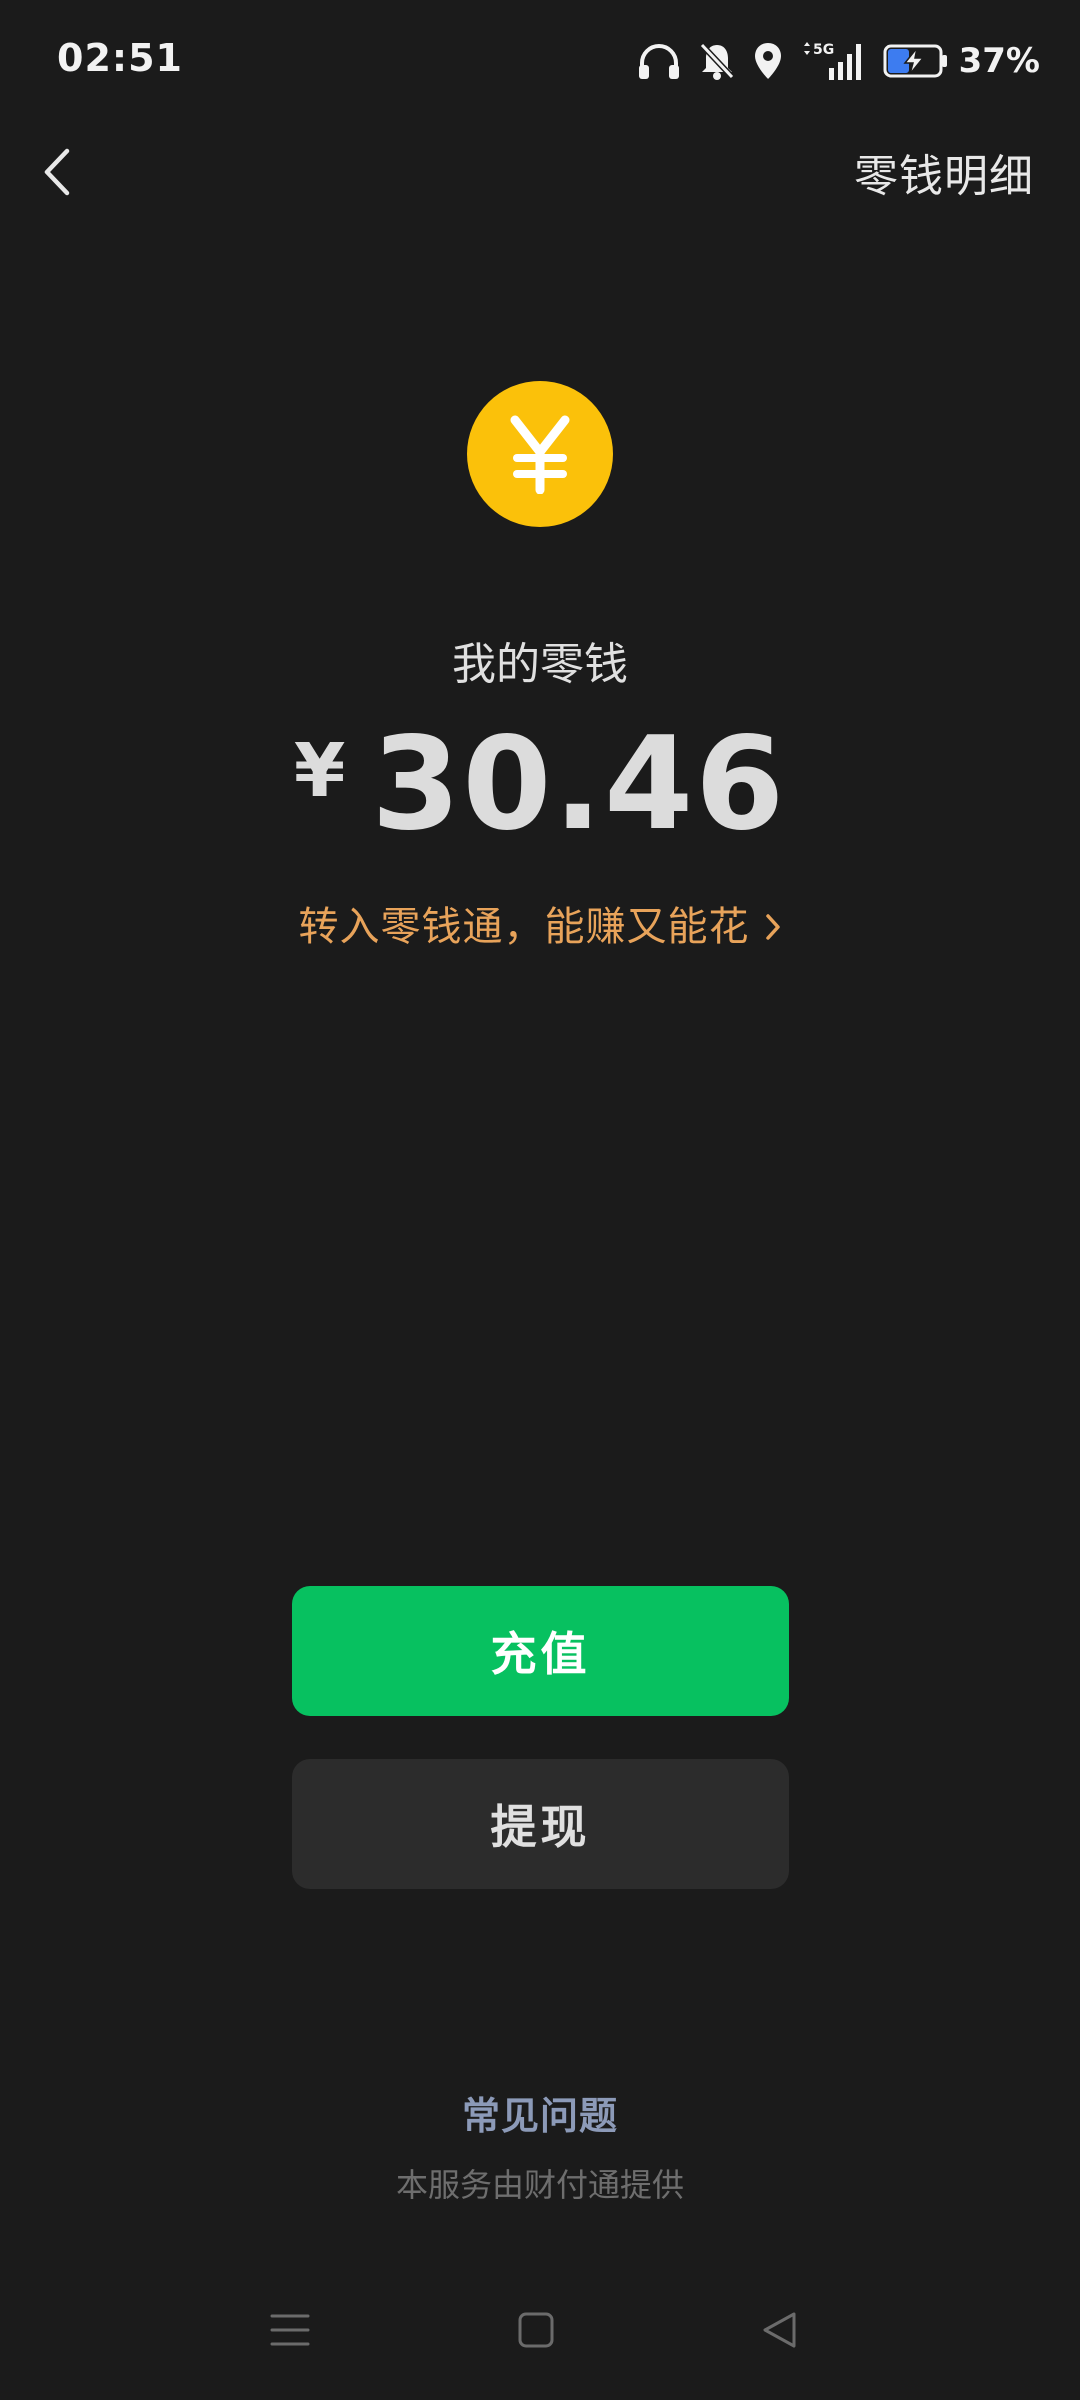 The height and width of the screenshot is (2400, 1080). Describe the element at coordinates (944, 172) in the screenshot. I see `transactions-link: 零钱明细` at that location.